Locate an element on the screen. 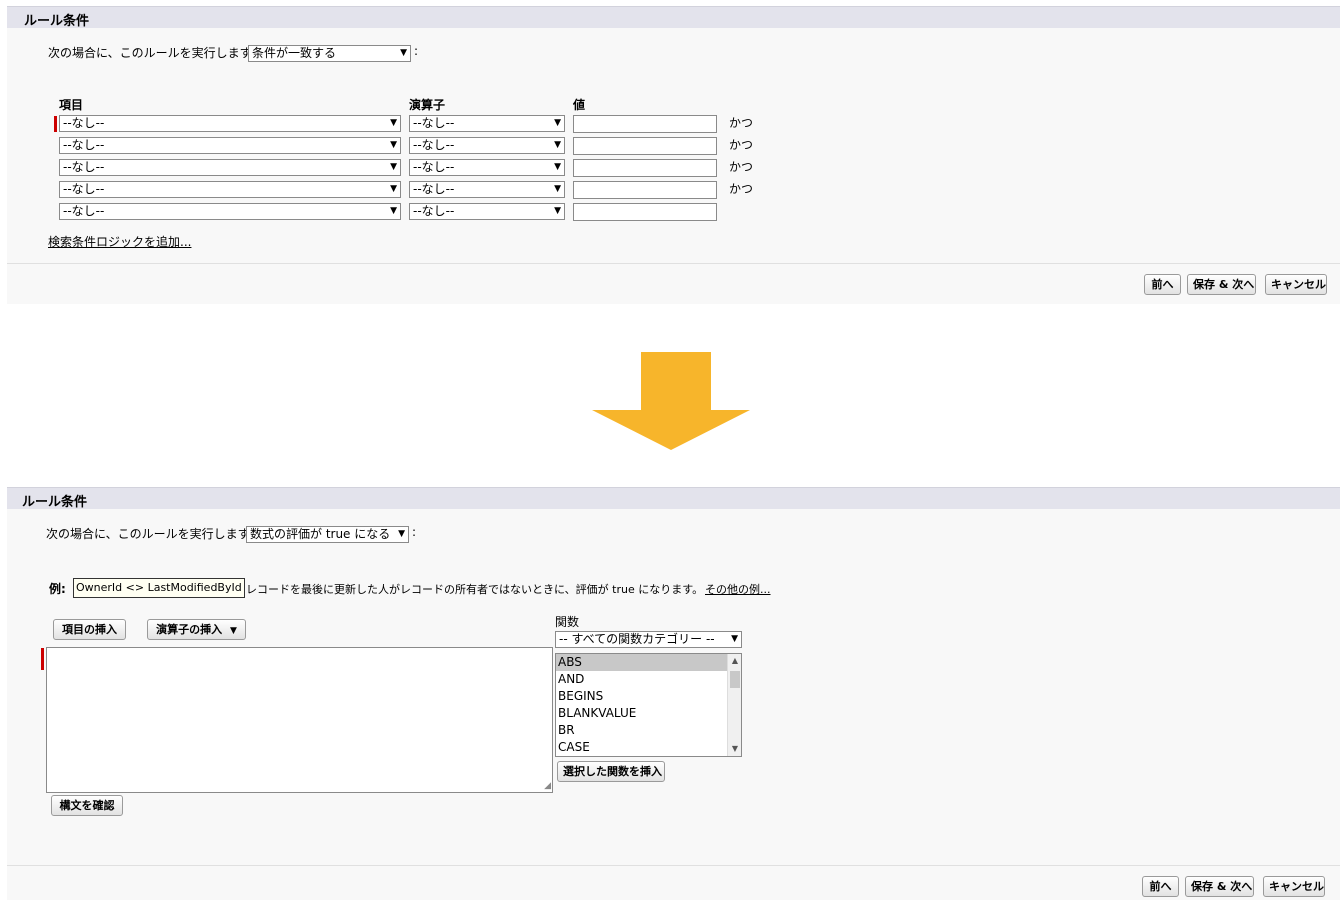 Image resolution: width=1341 pixels, height=900 pixels. criteria-operator-select-4: --なし-- ▼ is located at coordinates (487, 189).